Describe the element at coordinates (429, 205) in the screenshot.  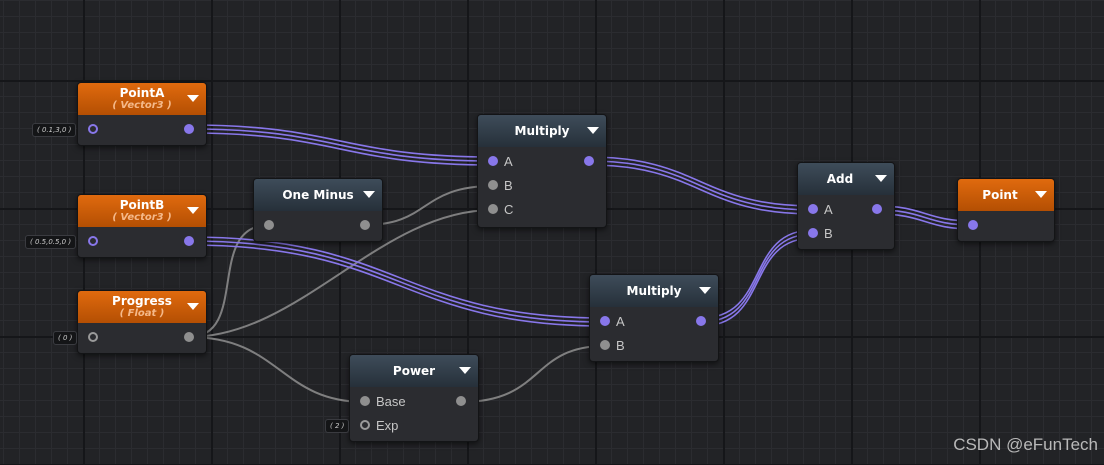
I see `wire-oneminus-multiply1-b` at that location.